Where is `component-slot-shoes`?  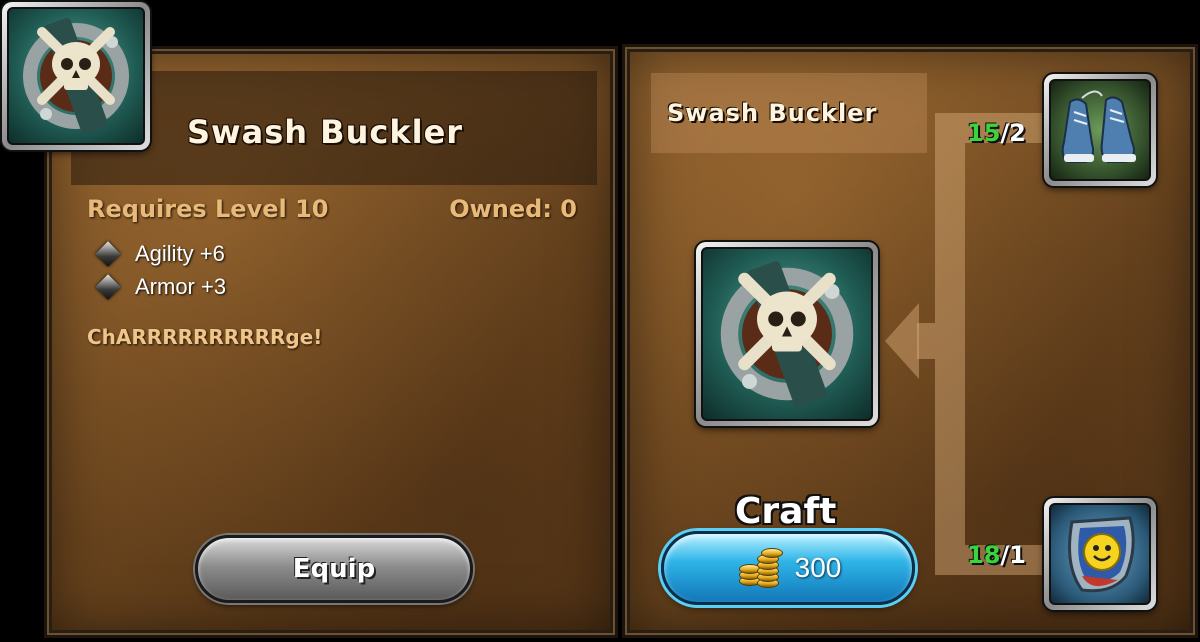
component-slot-shoes is located at coordinates (1100, 130).